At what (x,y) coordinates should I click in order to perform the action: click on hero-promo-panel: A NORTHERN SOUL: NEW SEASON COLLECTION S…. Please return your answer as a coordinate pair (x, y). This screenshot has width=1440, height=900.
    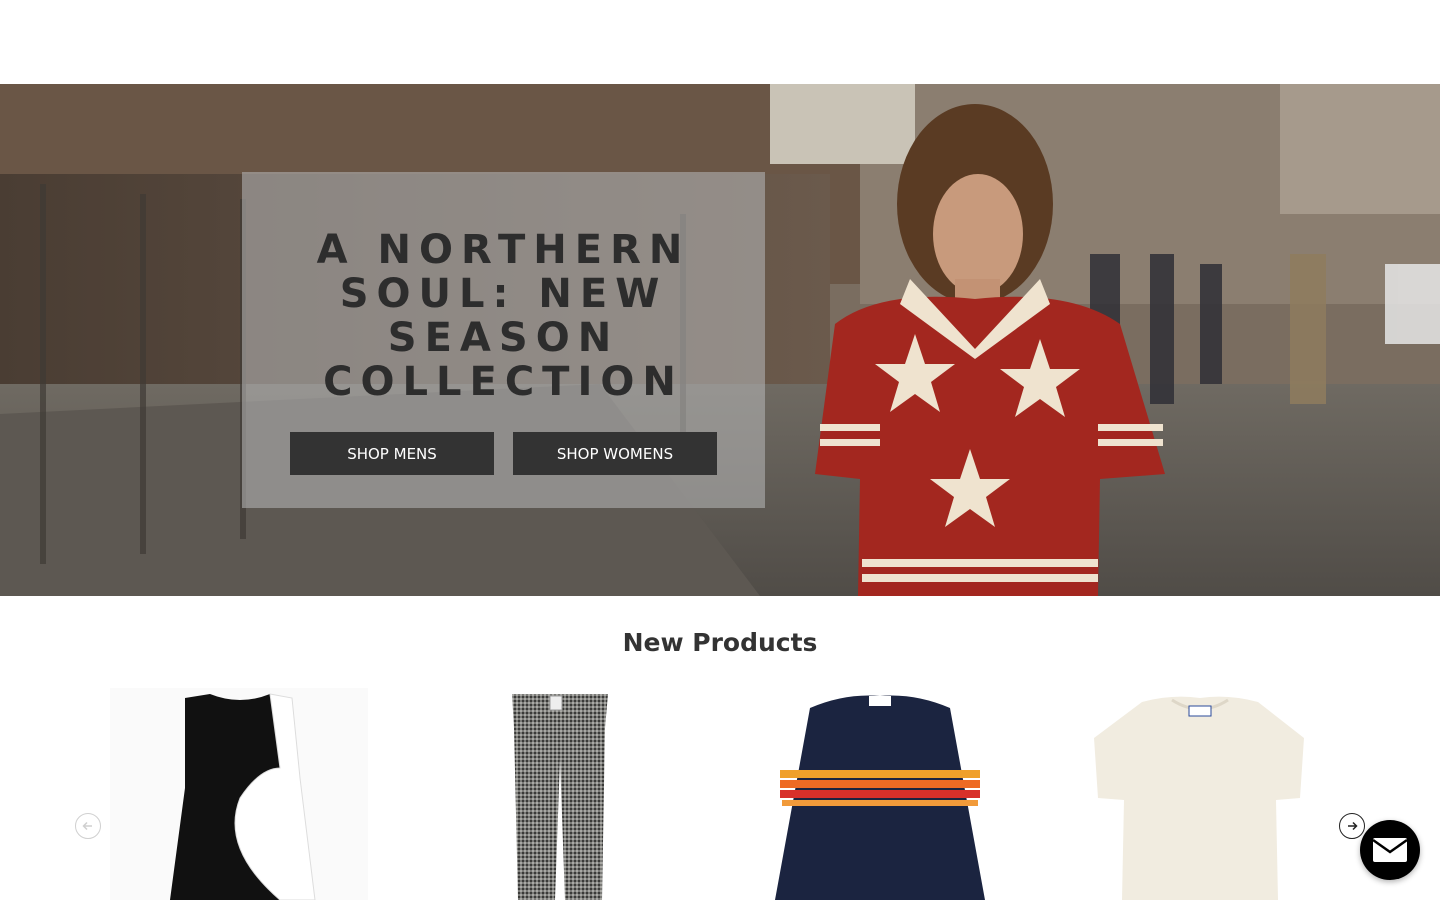
    Looking at the image, I should click on (503, 340).